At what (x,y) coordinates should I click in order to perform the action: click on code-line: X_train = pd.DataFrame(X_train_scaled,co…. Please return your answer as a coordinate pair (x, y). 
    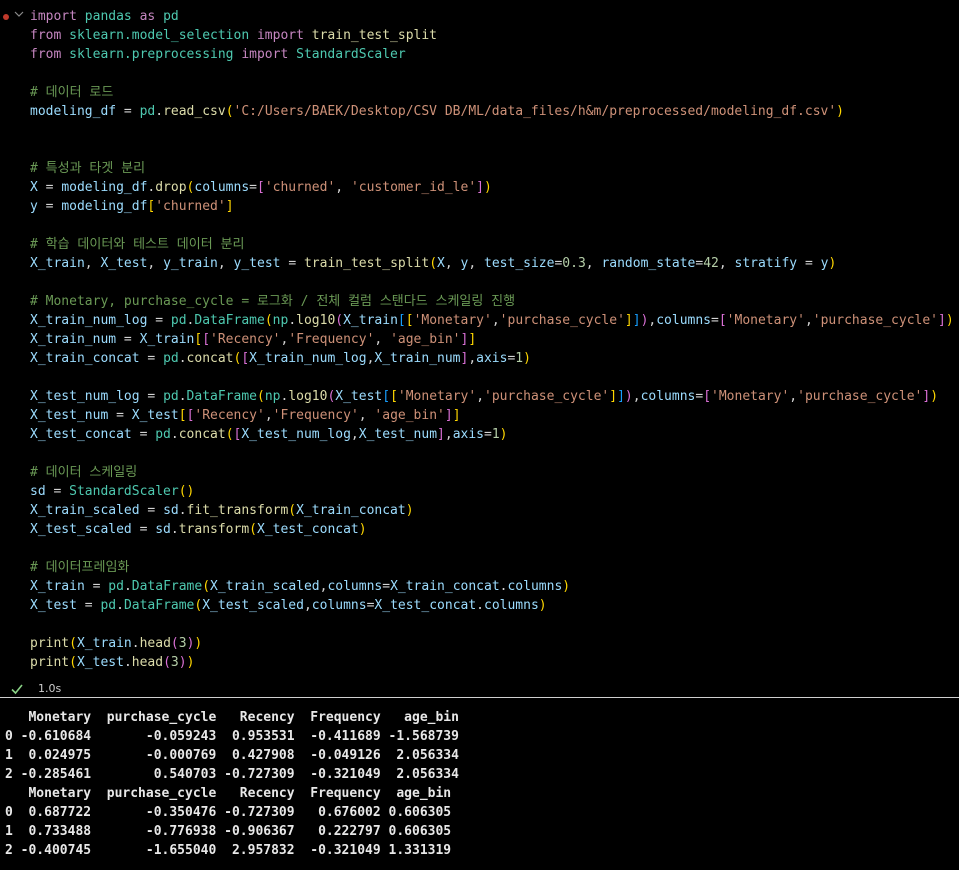
    Looking at the image, I should click on (300, 586).